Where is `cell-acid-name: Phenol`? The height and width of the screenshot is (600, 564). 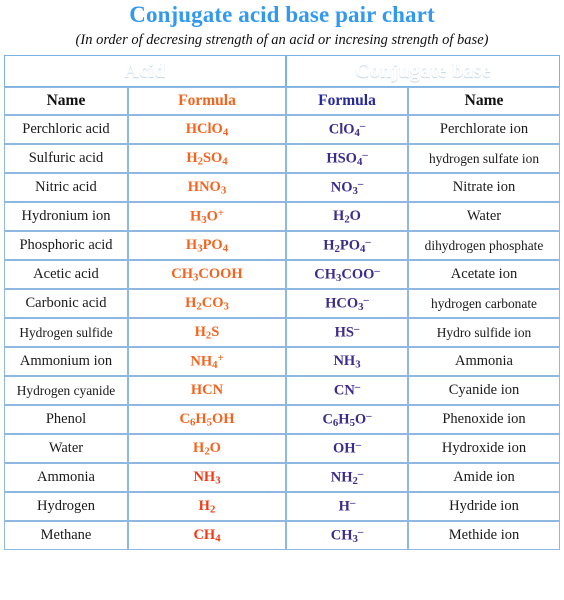
cell-acid-name: Phenol is located at coordinates (65, 419).